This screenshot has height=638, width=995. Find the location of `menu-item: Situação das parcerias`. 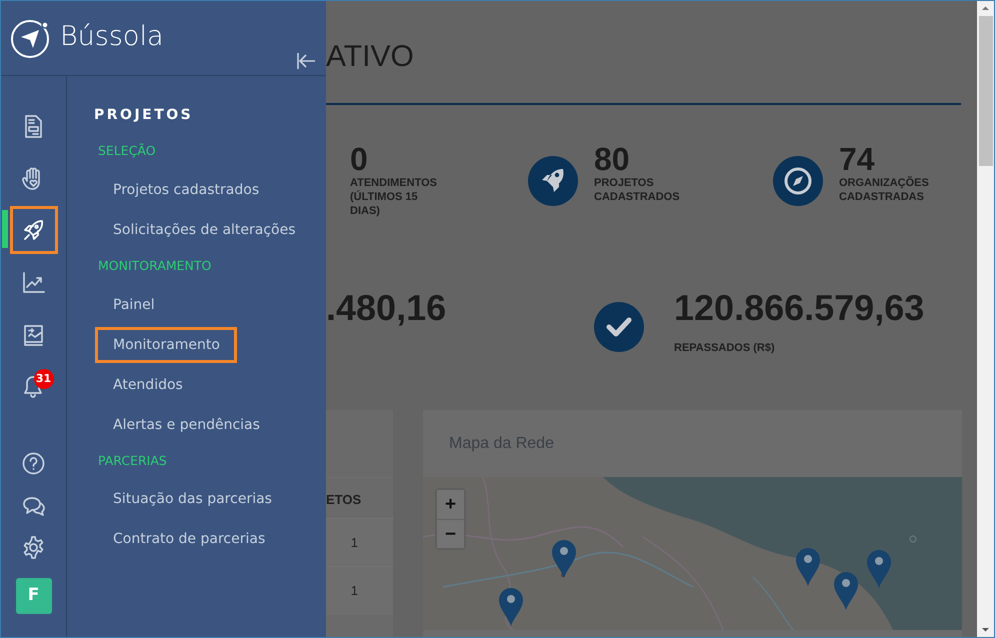

menu-item: Situação das parcerias is located at coordinates (210, 499).